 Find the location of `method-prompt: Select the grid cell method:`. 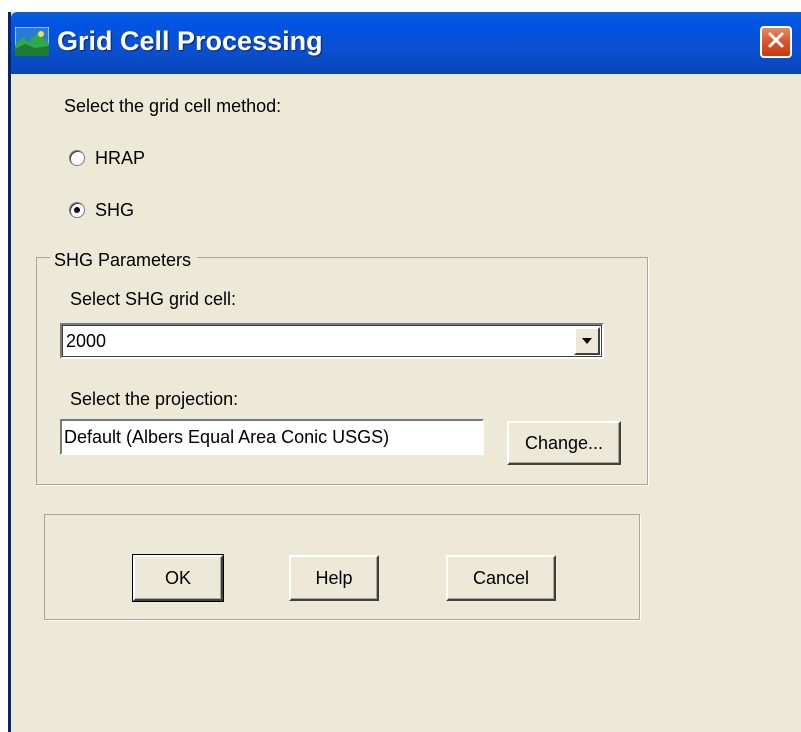

method-prompt: Select the grid cell method: is located at coordinates (173, 106).